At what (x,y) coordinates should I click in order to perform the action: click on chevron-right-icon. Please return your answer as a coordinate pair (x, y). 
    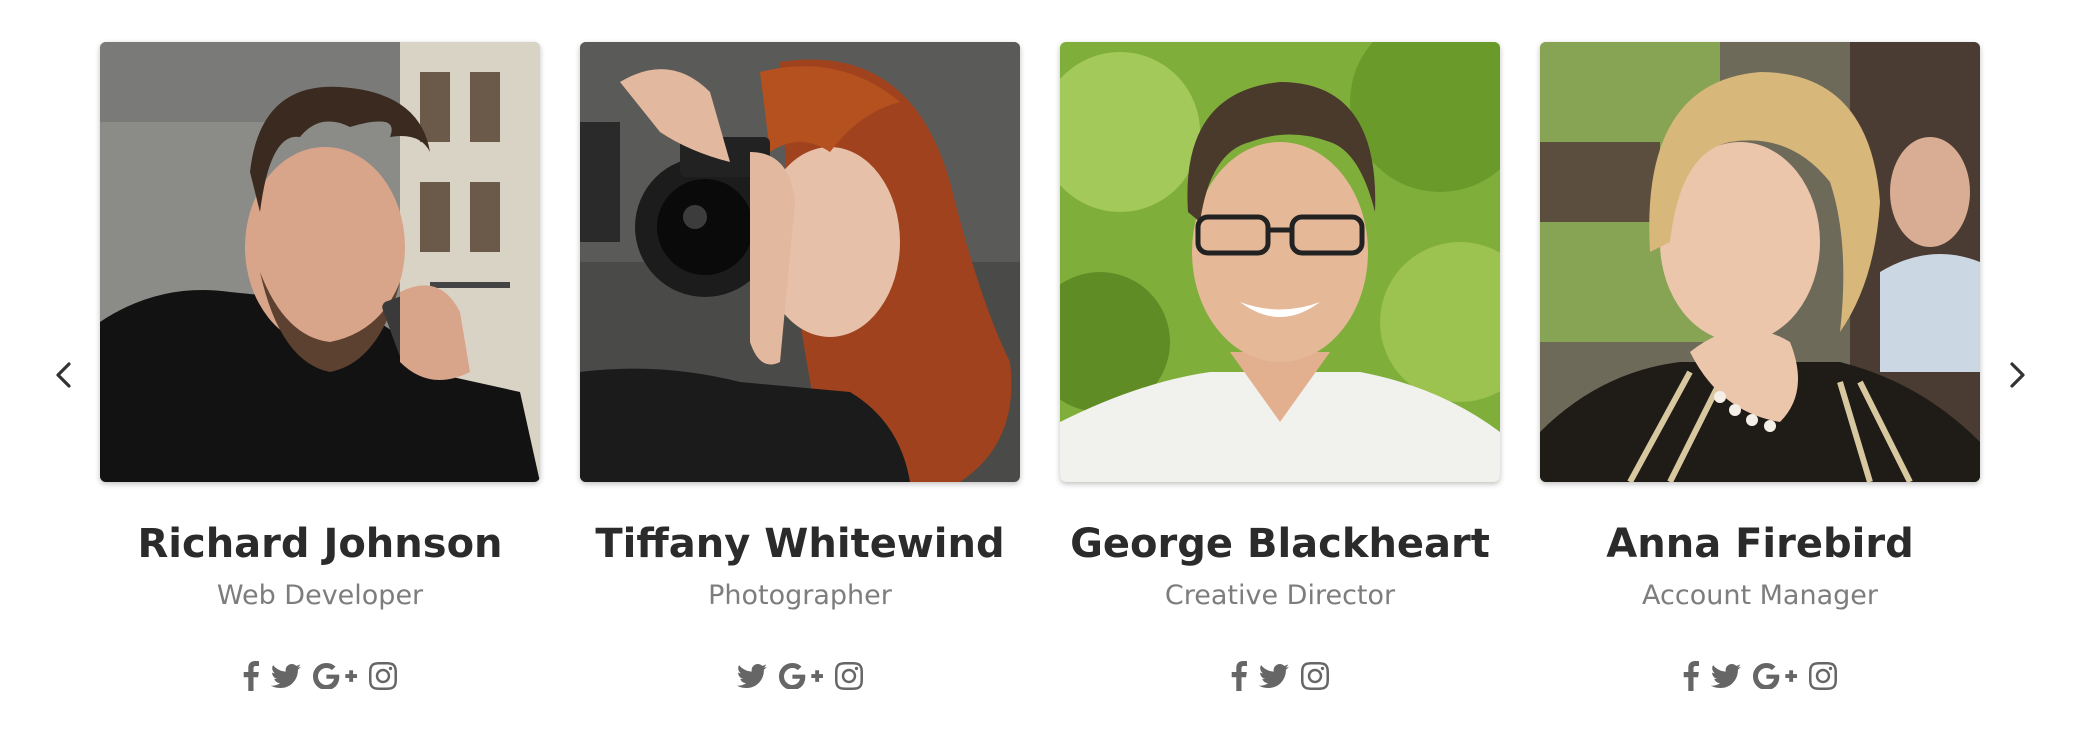
    Looking at the image, I should click on (2017, 375).